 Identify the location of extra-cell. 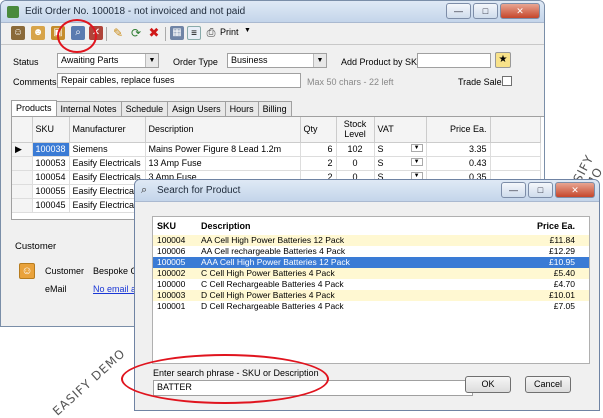
(515, 149).